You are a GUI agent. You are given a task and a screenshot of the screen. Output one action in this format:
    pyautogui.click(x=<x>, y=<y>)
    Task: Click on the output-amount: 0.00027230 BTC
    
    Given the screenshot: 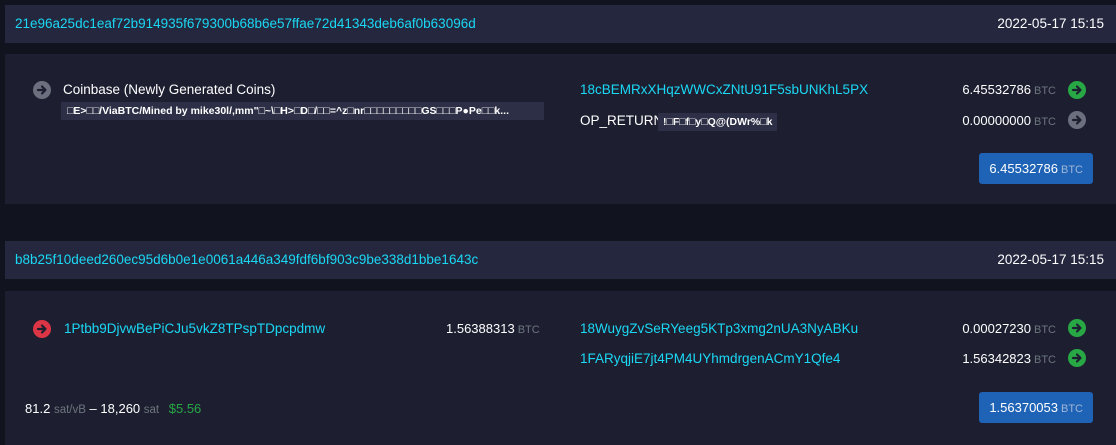 What is the action you would take?
    pyautogui.click(x=1009, y=328)
    